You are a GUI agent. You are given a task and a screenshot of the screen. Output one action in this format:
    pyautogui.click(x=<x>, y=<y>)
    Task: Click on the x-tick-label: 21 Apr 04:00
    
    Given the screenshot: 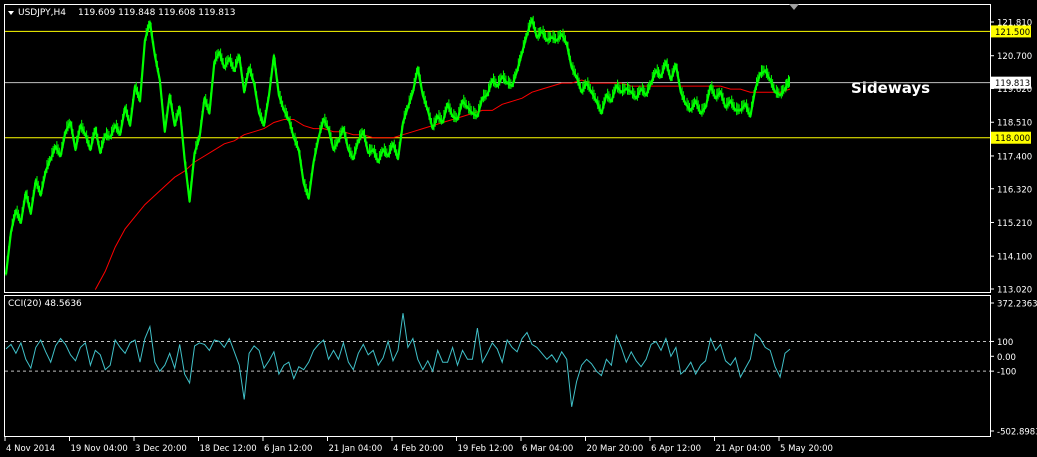 What is the action you would take?
    pyautogui.click(x=743, y=449)
    